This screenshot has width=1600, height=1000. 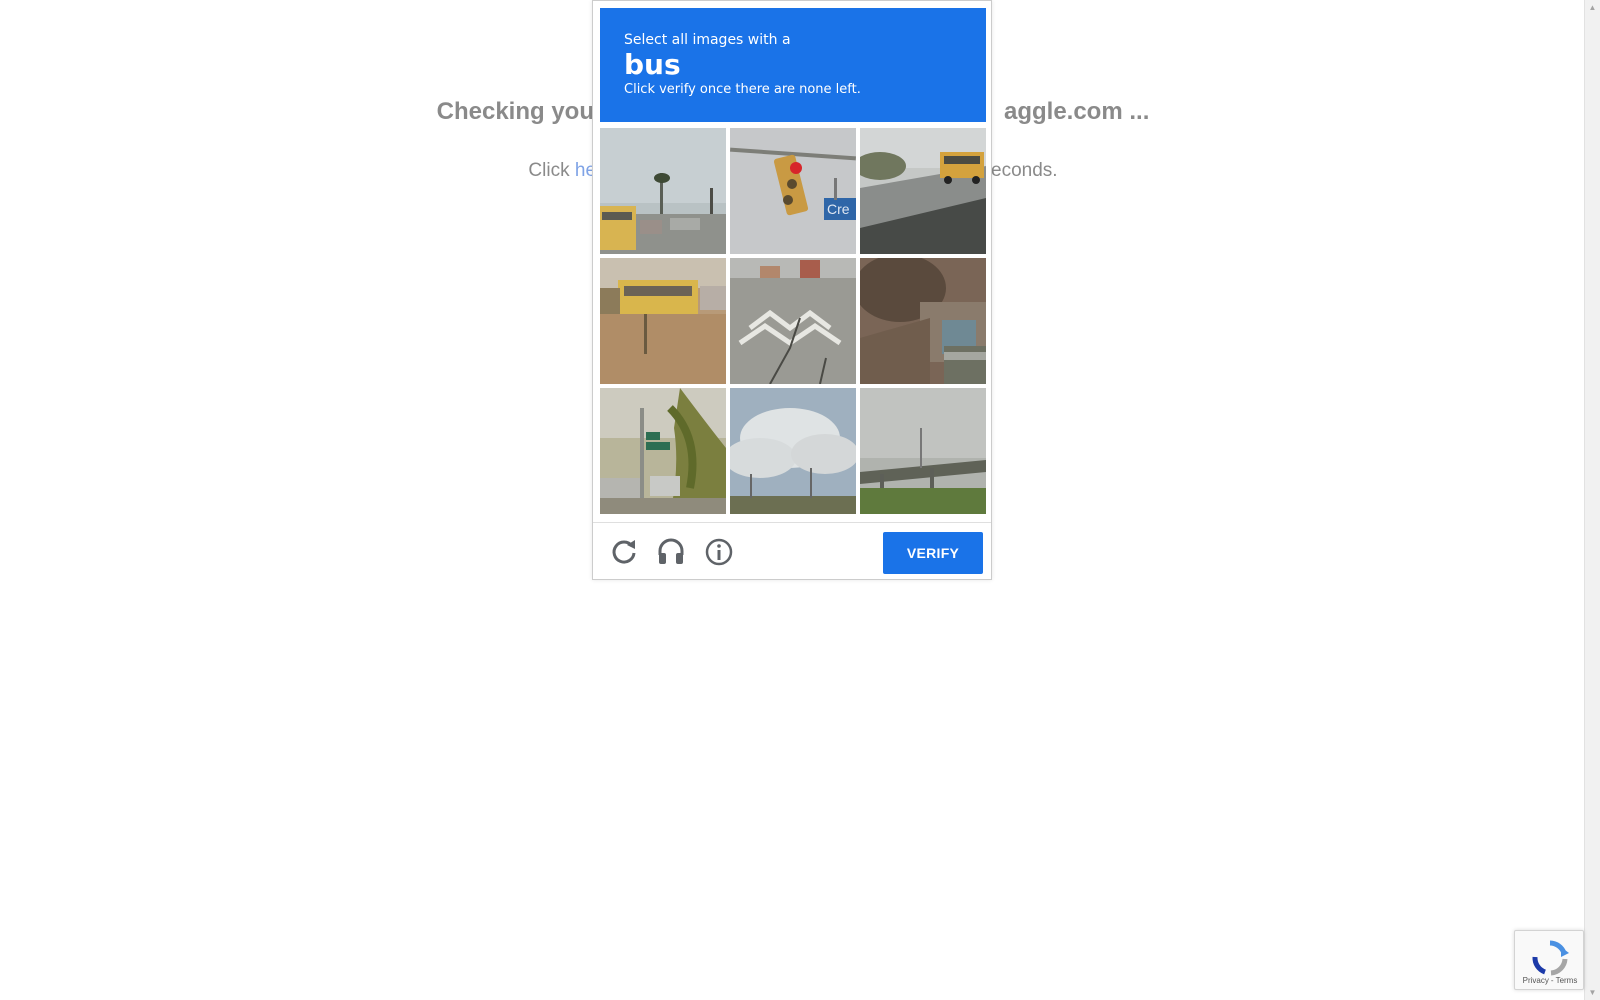 I want to click on privacy-link: Privacy, so click(x=1536, y=980).